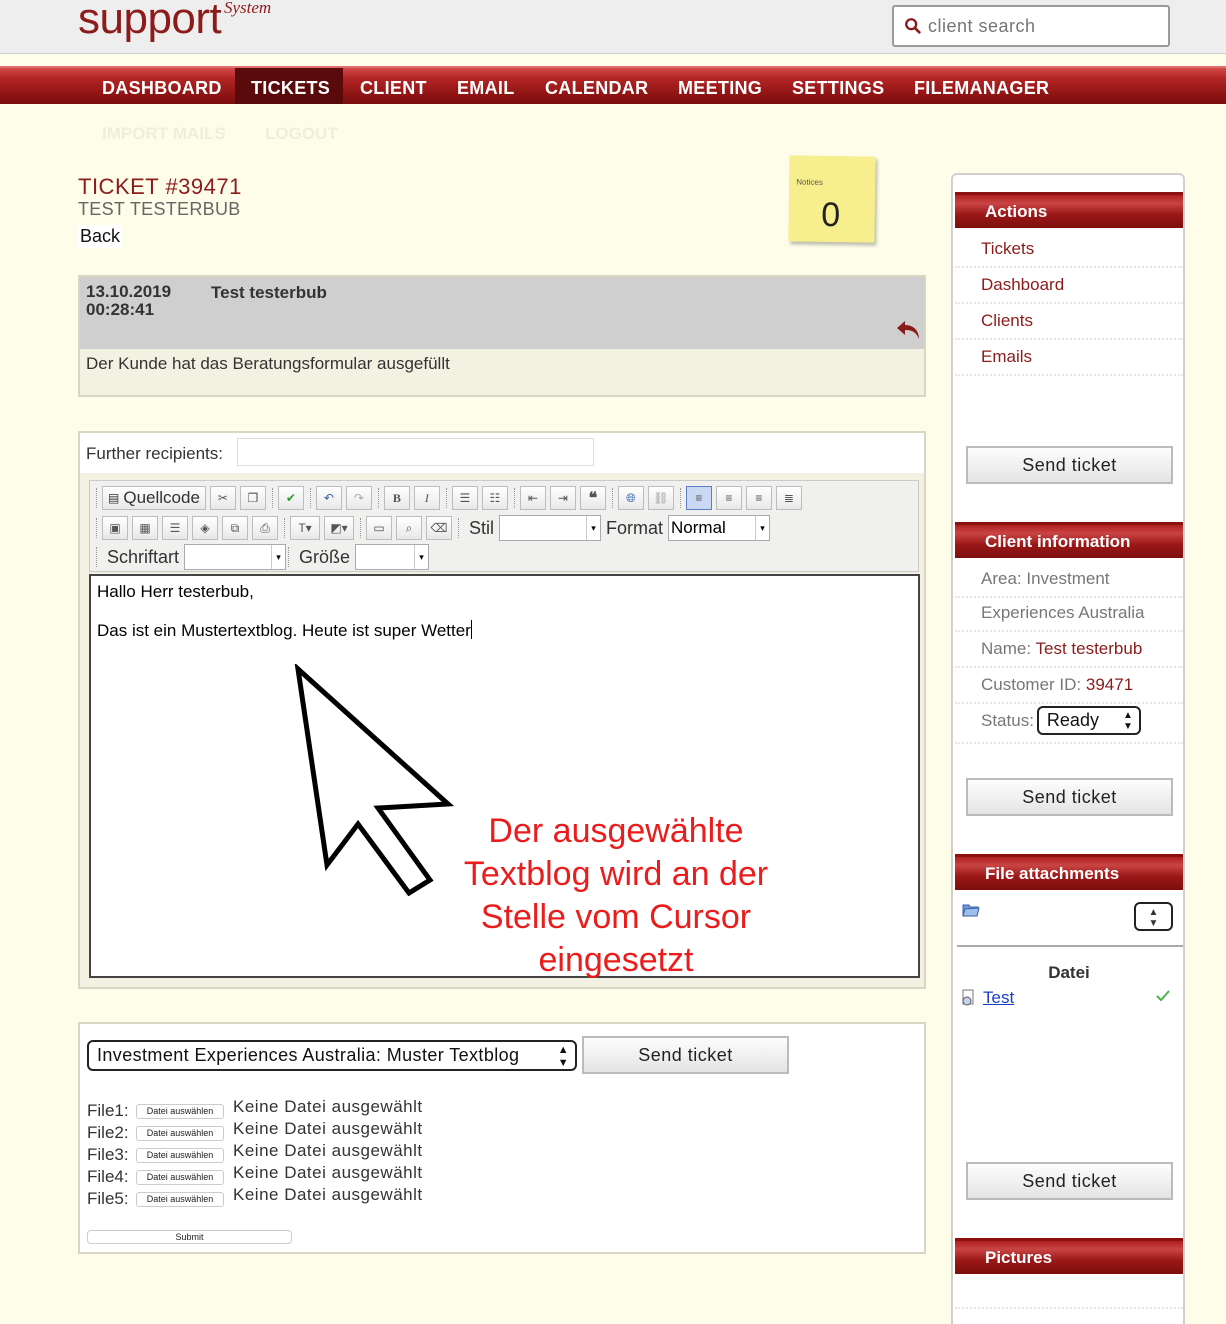 The width and height of the screenshot is (1226, 1324). I want to click on indent-icon: ⇥, so click(562, 498).